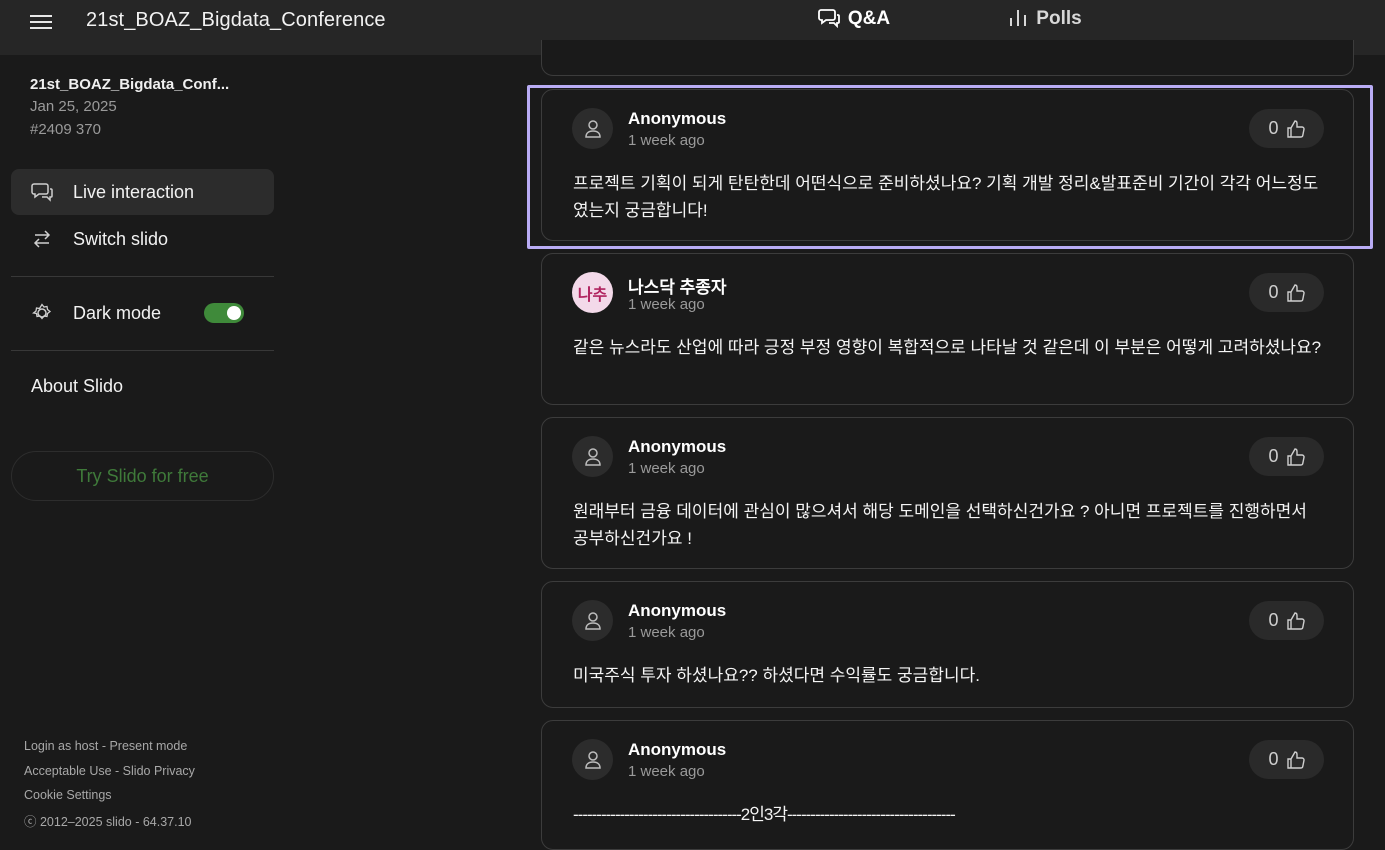 The image size is (1385, 850). What do you see at coordinates (42, 239) in the screenshot?
I see `switch-arrows-icon` at bounding box center [42, 239].